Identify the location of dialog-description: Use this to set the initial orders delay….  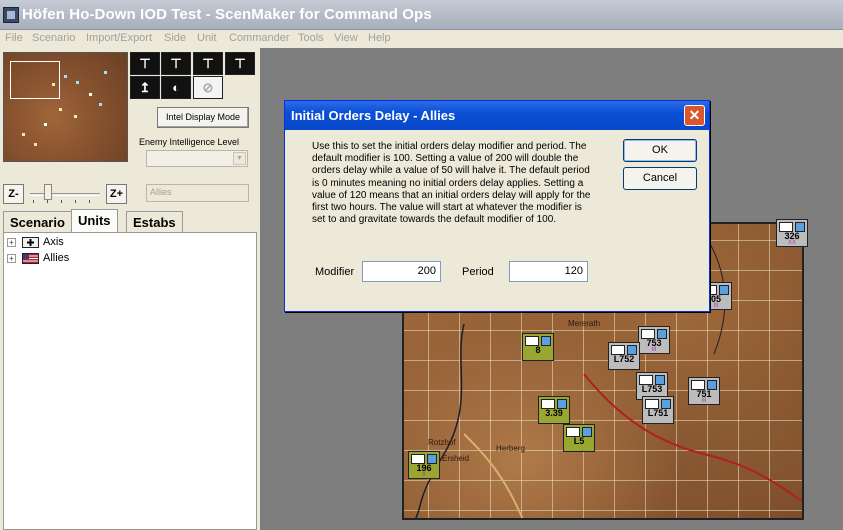
(451, 183).